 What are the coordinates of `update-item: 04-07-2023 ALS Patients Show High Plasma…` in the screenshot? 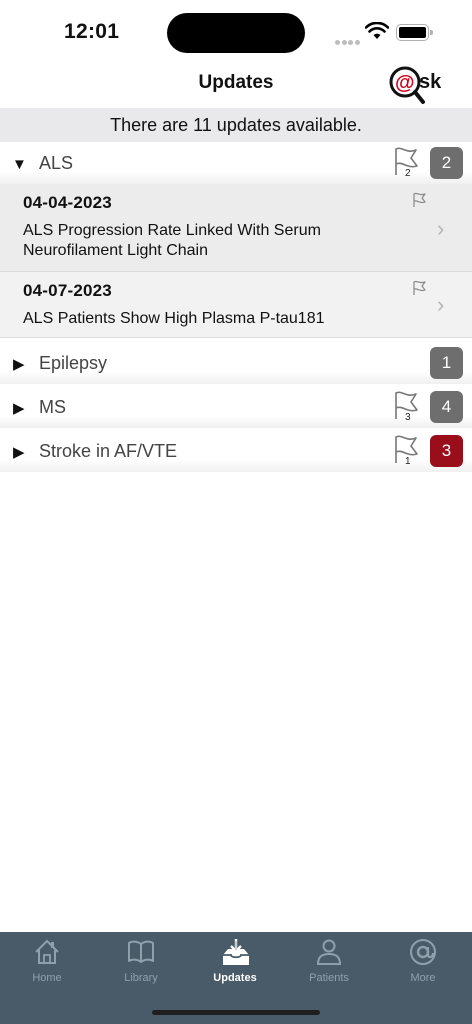 It's located at (236, 305).